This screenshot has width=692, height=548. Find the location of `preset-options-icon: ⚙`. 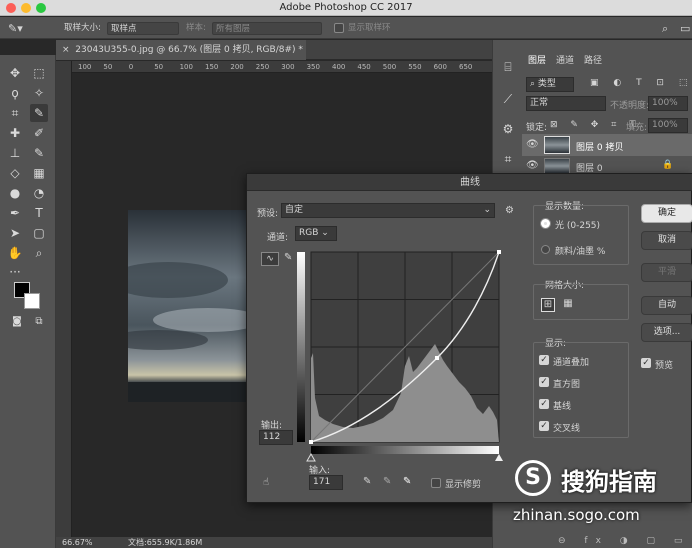

preset-options-icon: ⚙ is located at coordinates (509, 210).